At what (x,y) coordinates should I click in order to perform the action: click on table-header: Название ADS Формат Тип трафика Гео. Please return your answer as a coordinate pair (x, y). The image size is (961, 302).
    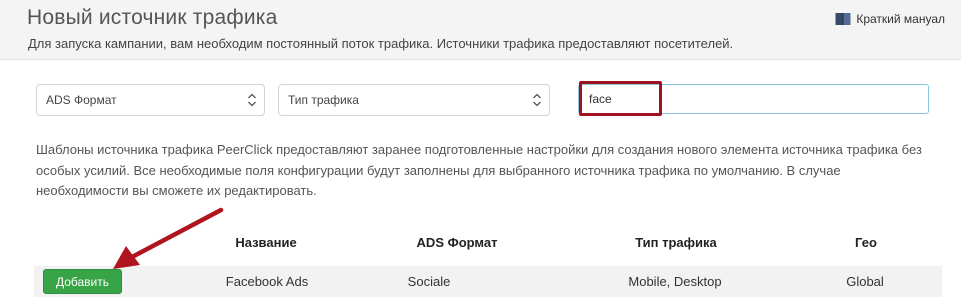
    Looking at the image, I should click on (480, 242).